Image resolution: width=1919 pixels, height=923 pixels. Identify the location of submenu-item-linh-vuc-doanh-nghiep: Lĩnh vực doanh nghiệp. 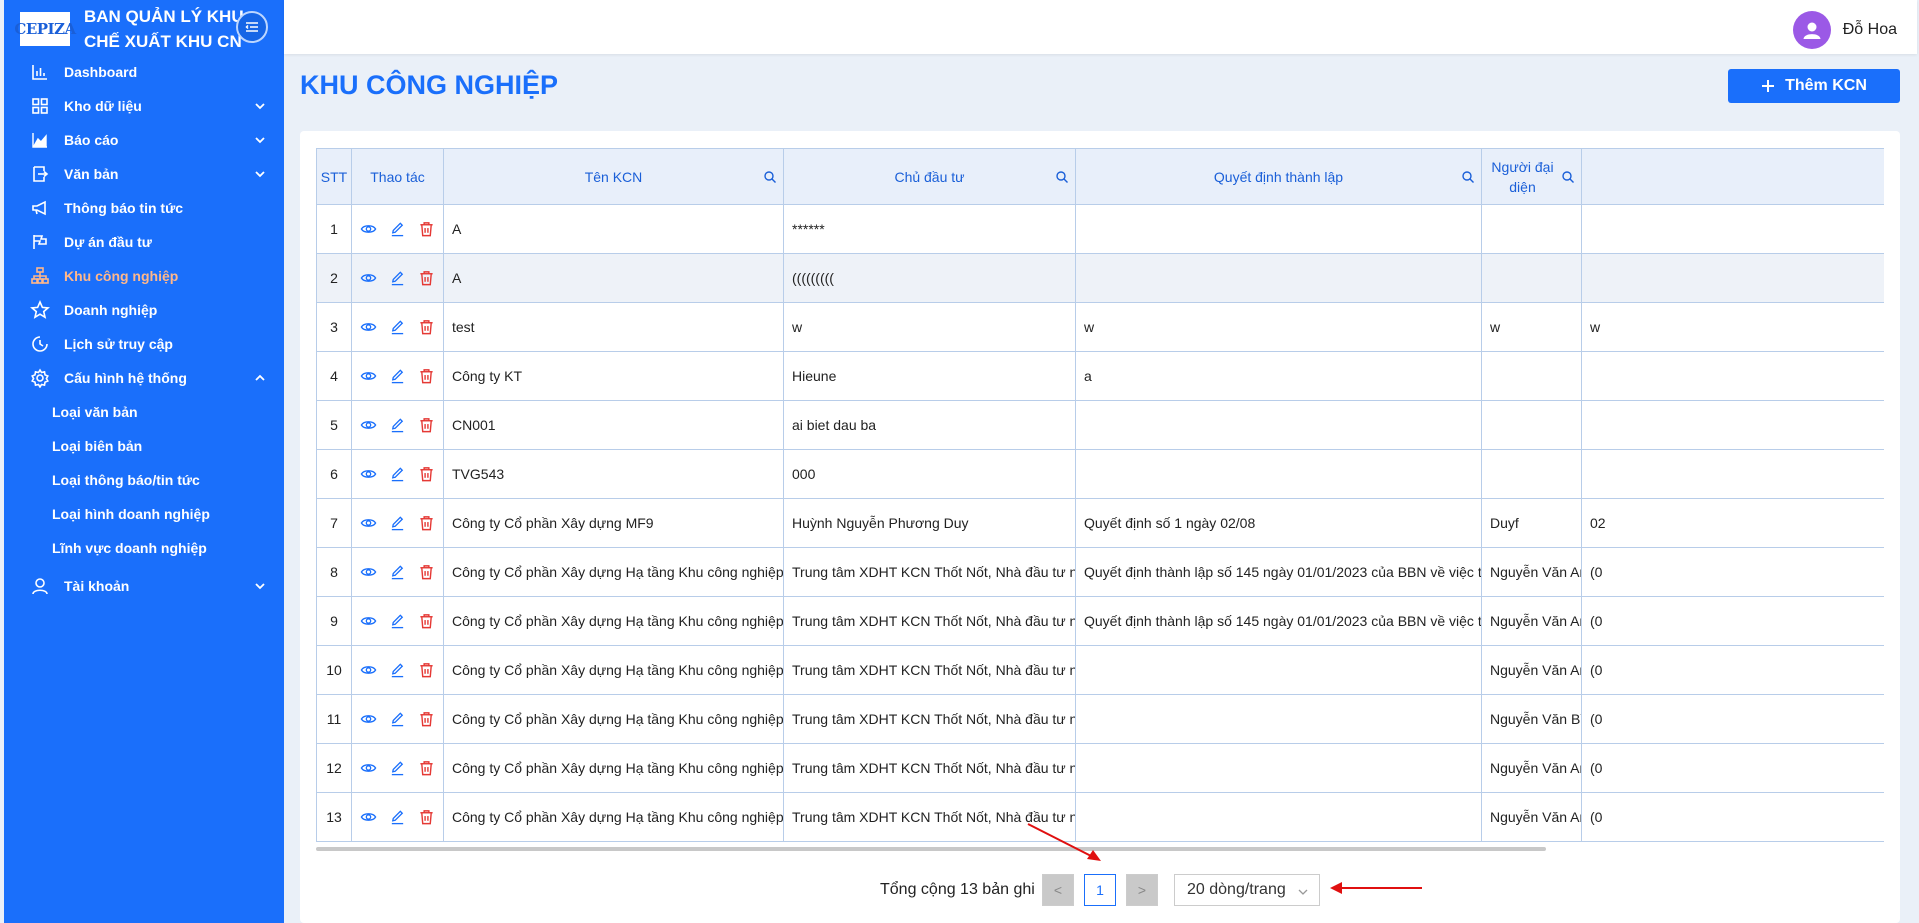
(144, 548).